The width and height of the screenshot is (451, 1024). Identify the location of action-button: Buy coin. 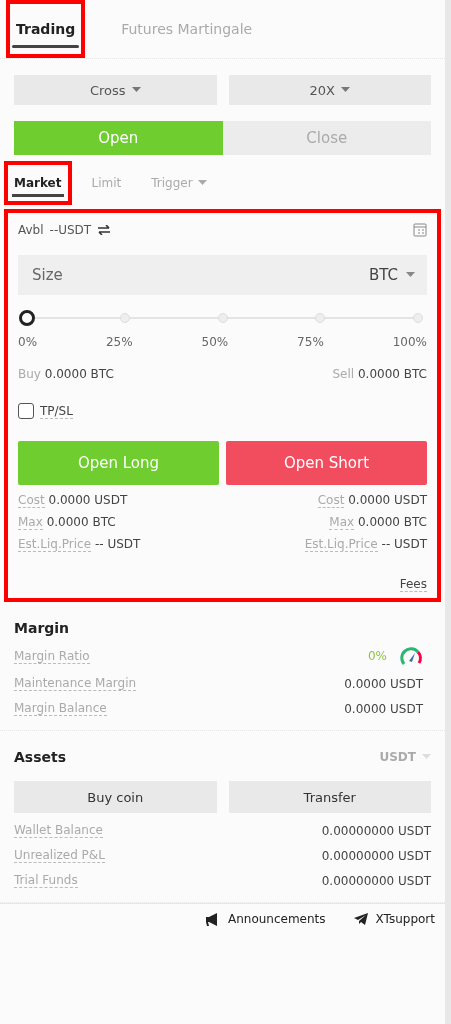
(115, 797).